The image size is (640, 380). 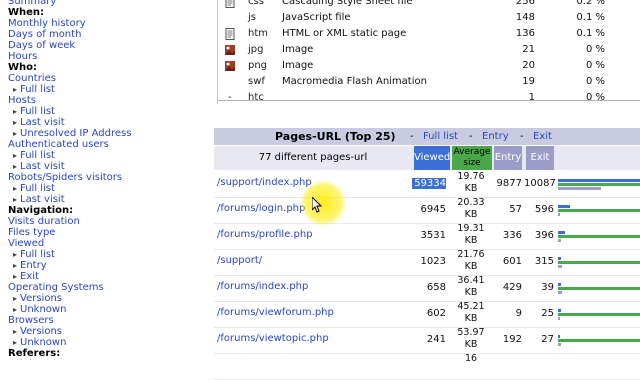 What do you see at coordinates (436, 287) in the screenshot?
I see `viewed-count: 658` at bounding box center [436, 287].